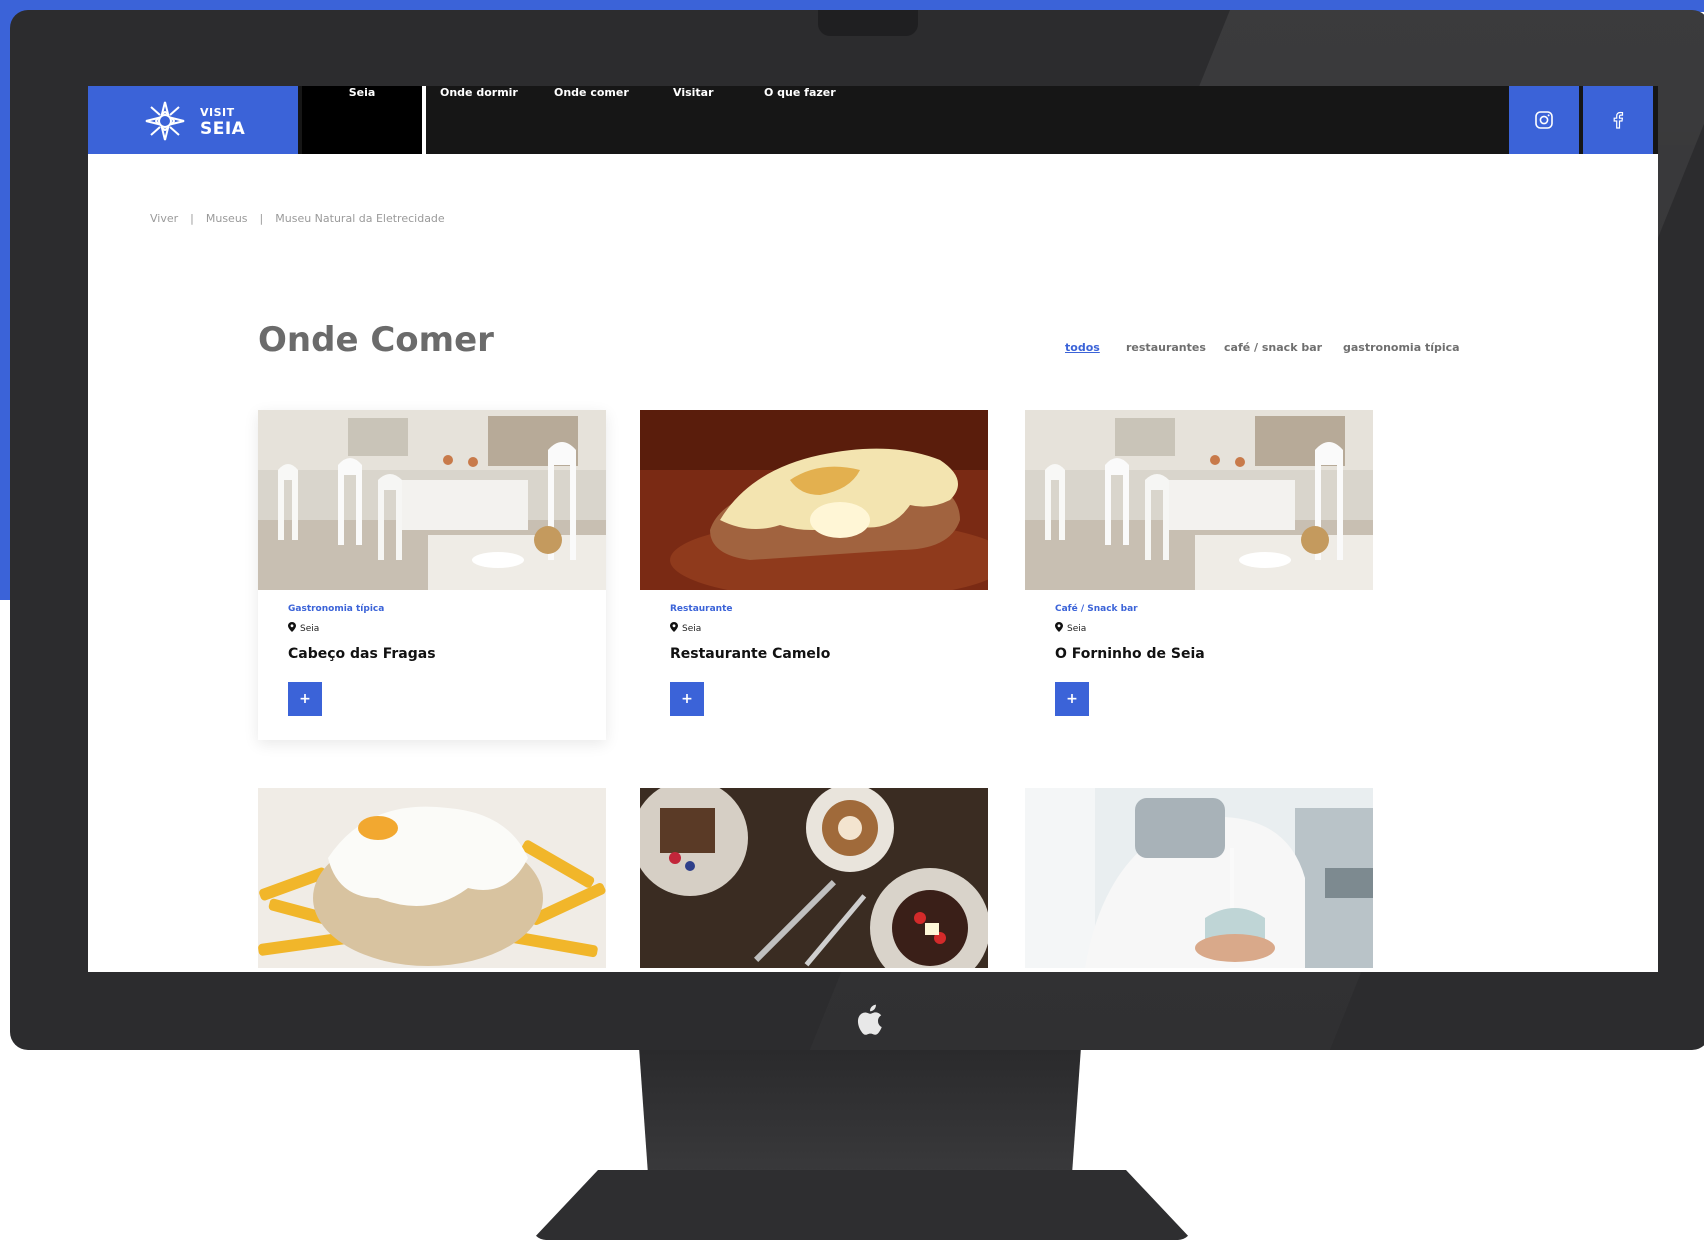  What do you see at coordinates (336, 609) in the screenshot?
I see `card-category: Gastronomia típica` at bounding box center [336, 609].